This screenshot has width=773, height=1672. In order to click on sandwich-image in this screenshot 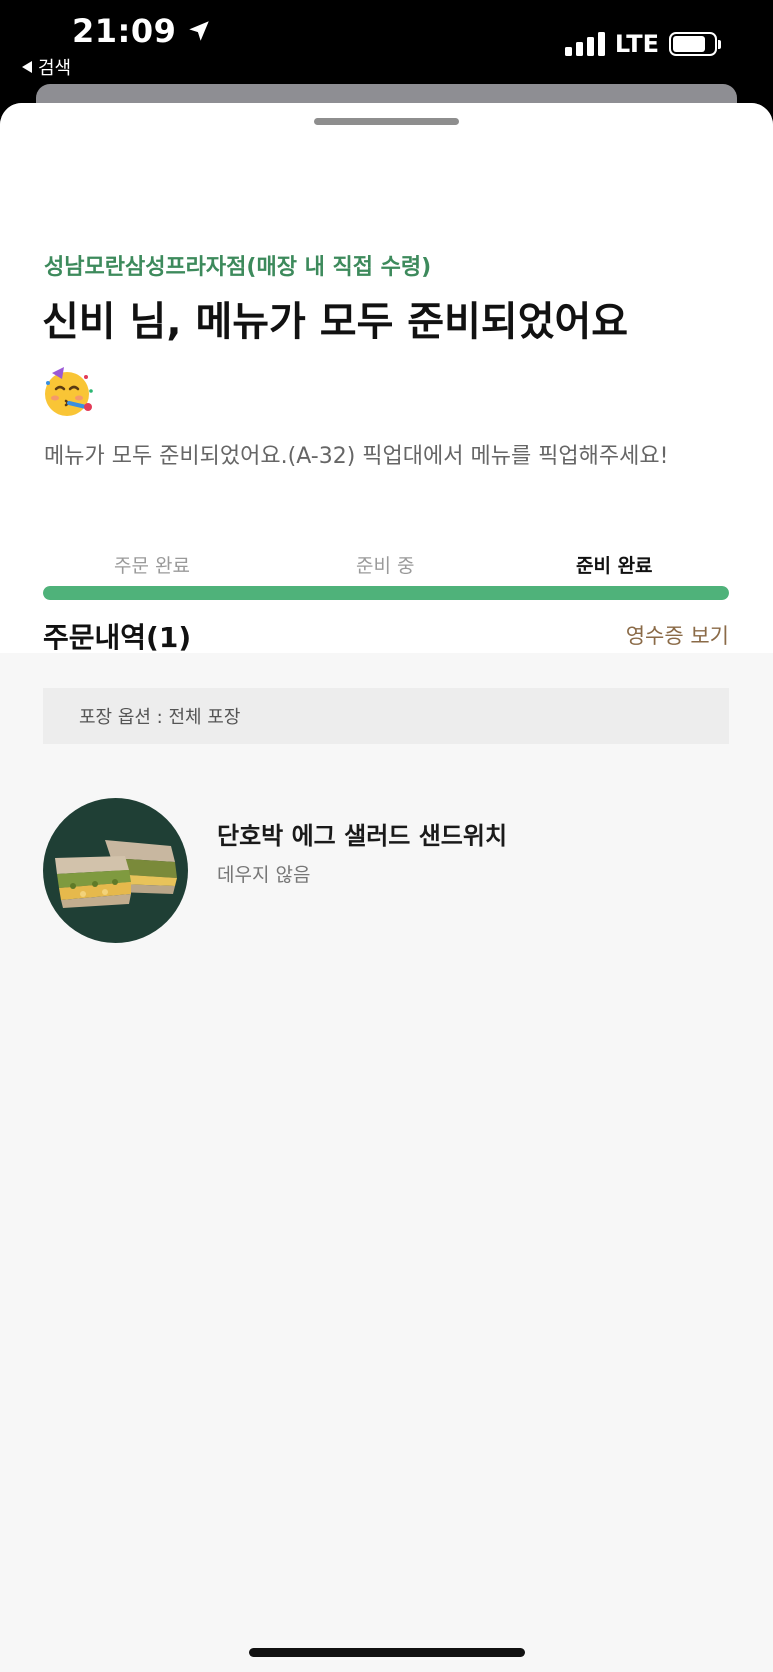, I will do `click(115, 870)`.